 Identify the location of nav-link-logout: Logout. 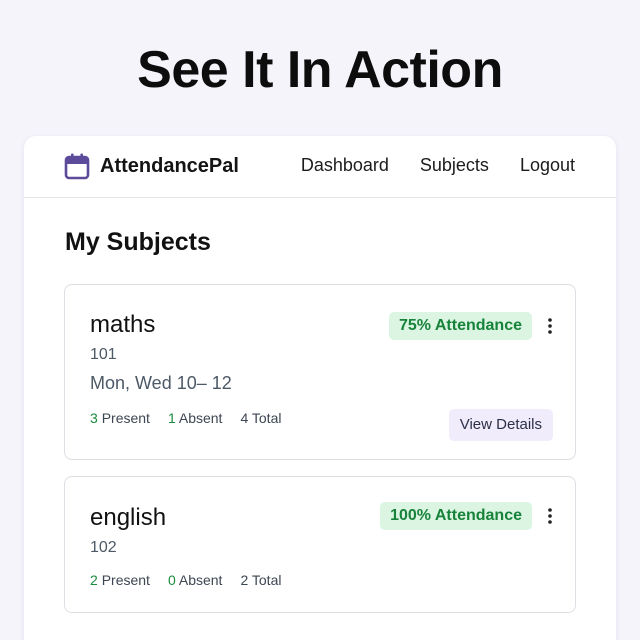
(547, 165).